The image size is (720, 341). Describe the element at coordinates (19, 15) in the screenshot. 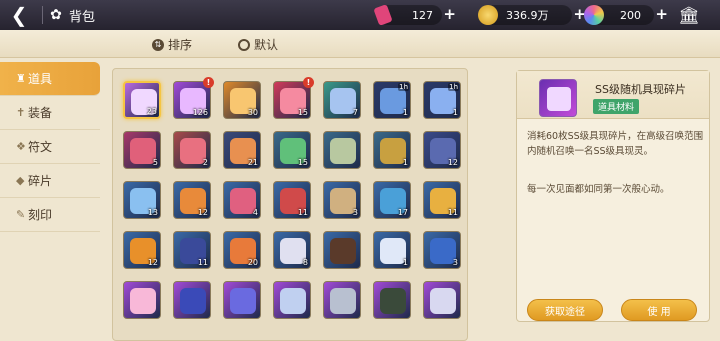

I see `back-button: ❮` at that location.